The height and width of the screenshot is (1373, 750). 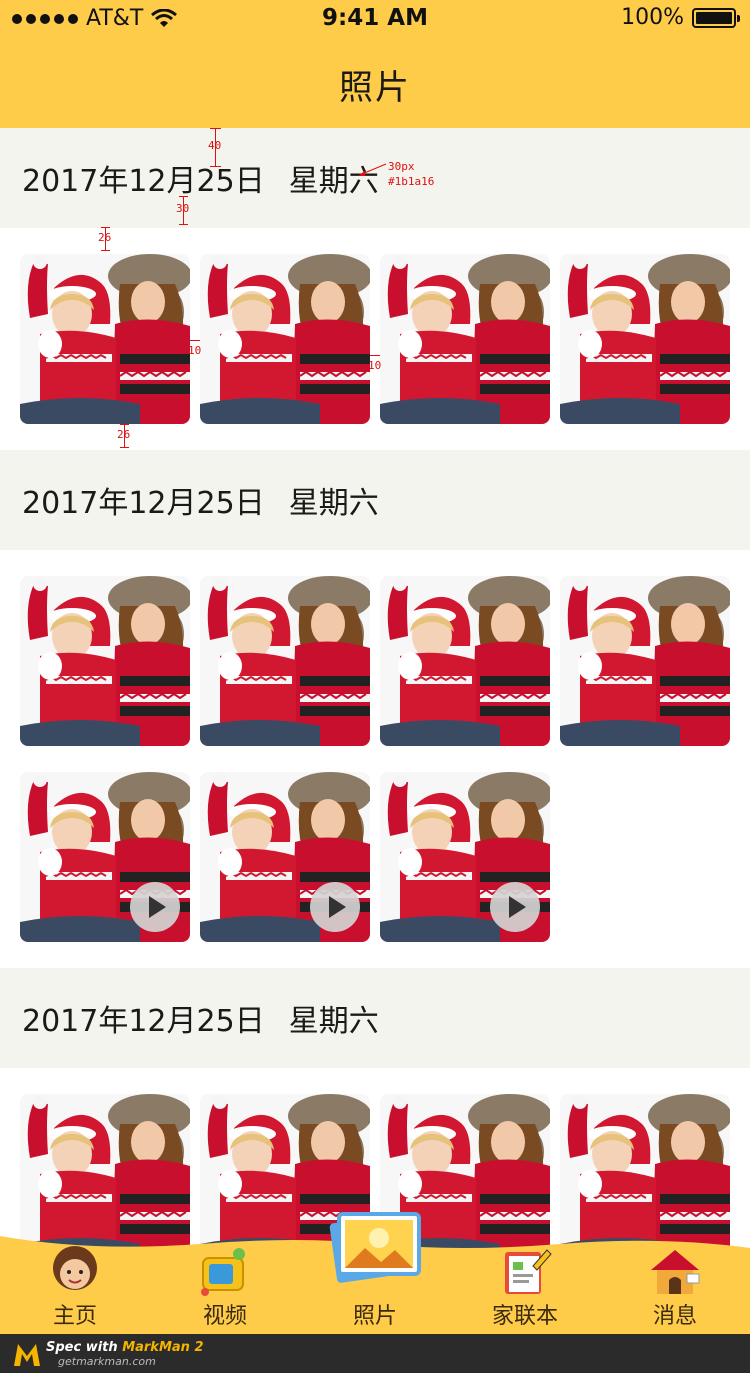 I want to click on status-right: 100%, so click(x=680, y=17).